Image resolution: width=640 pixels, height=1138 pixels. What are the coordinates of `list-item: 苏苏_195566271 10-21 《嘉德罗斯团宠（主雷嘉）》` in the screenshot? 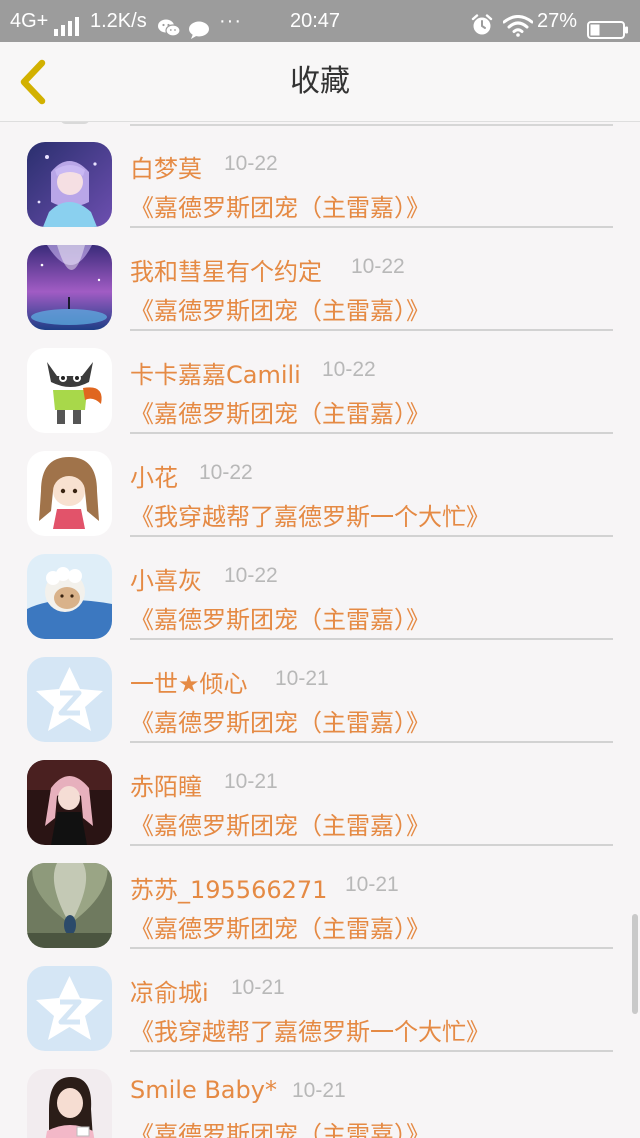 It's located at (320, 896).